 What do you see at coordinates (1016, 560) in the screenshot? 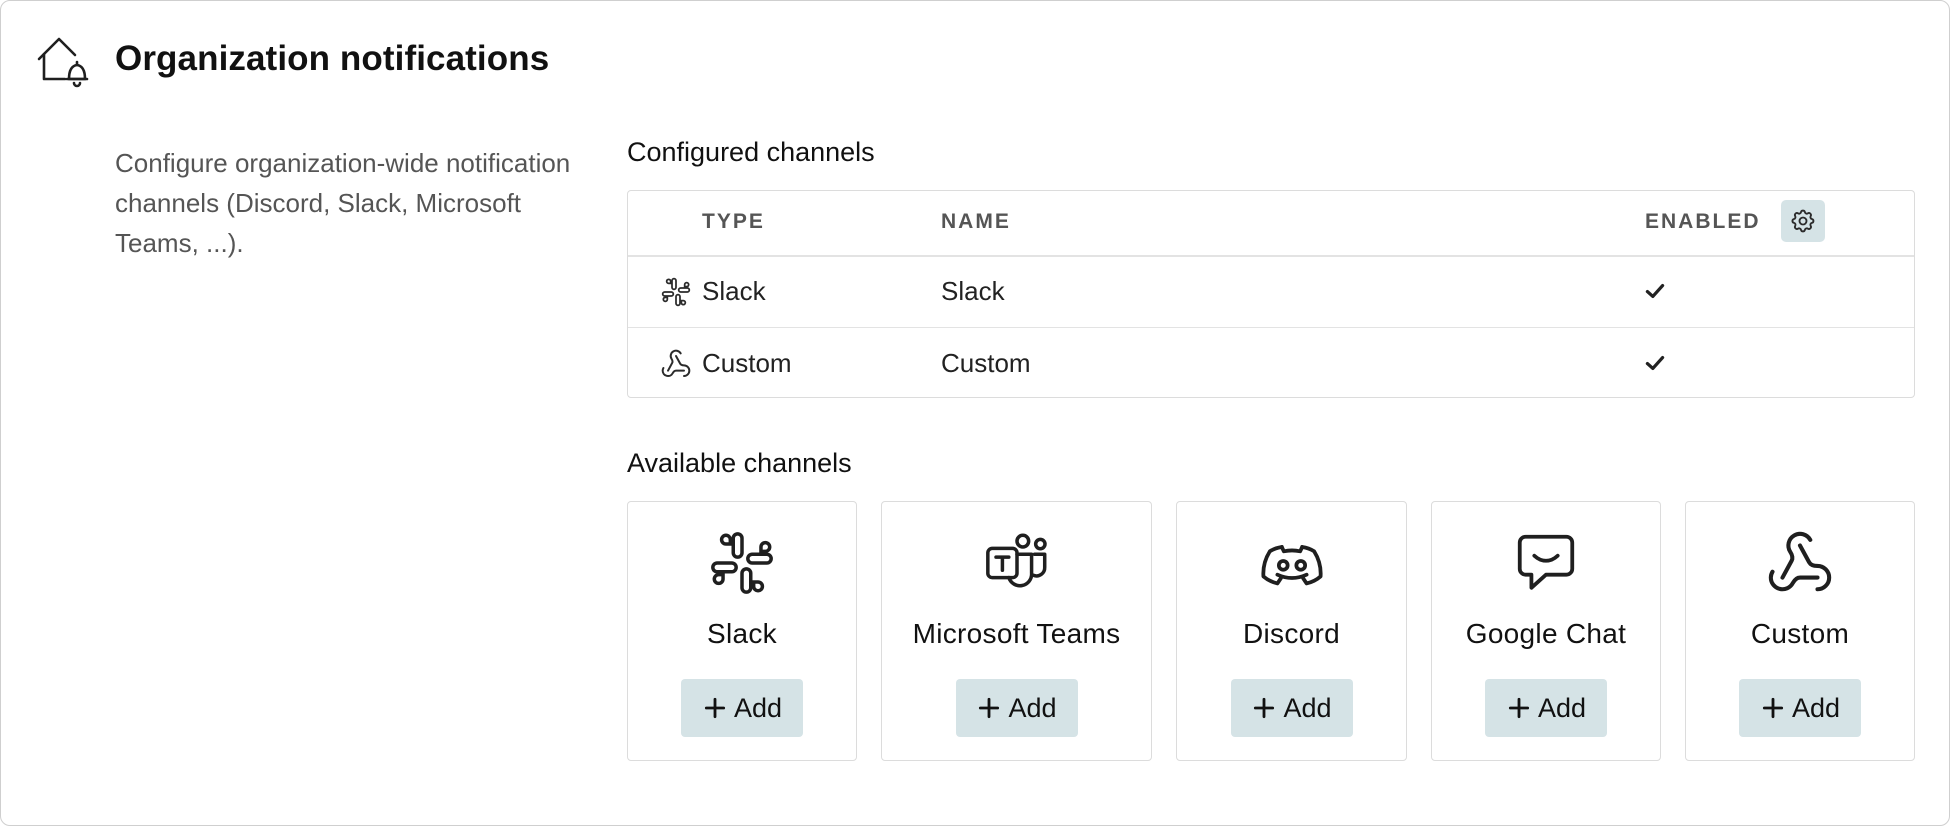
I see `microsoft-teams-icon` at bounding box center [1016, 560].